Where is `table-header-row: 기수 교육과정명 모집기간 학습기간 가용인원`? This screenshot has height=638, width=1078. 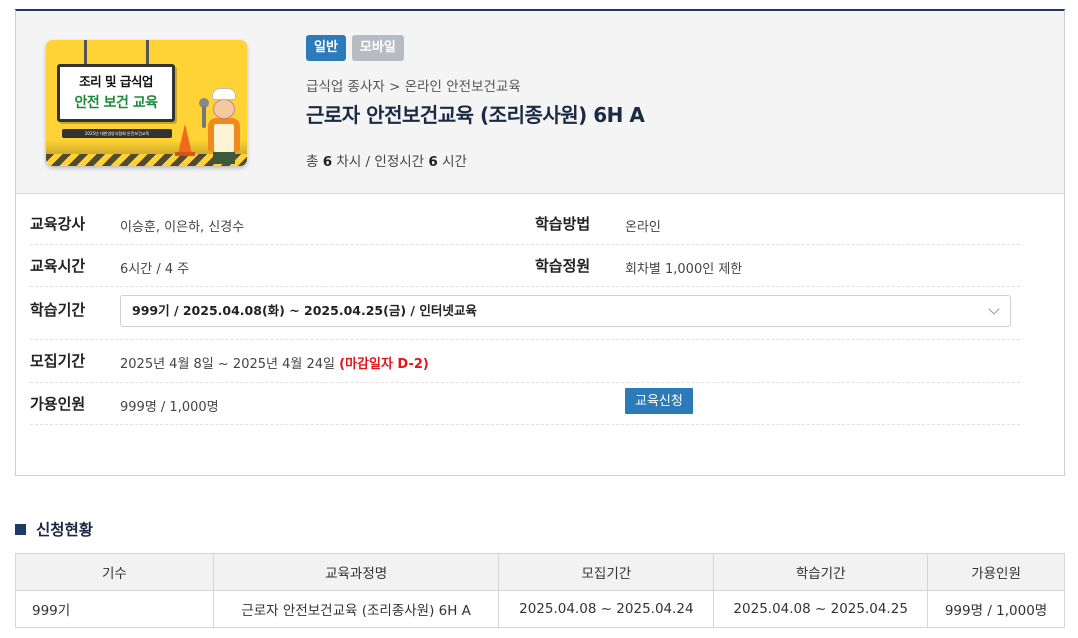 table-header-row: 기수 교육과정명 모집기간 학습기간 가용인원 is located at coordinates (540, 572).